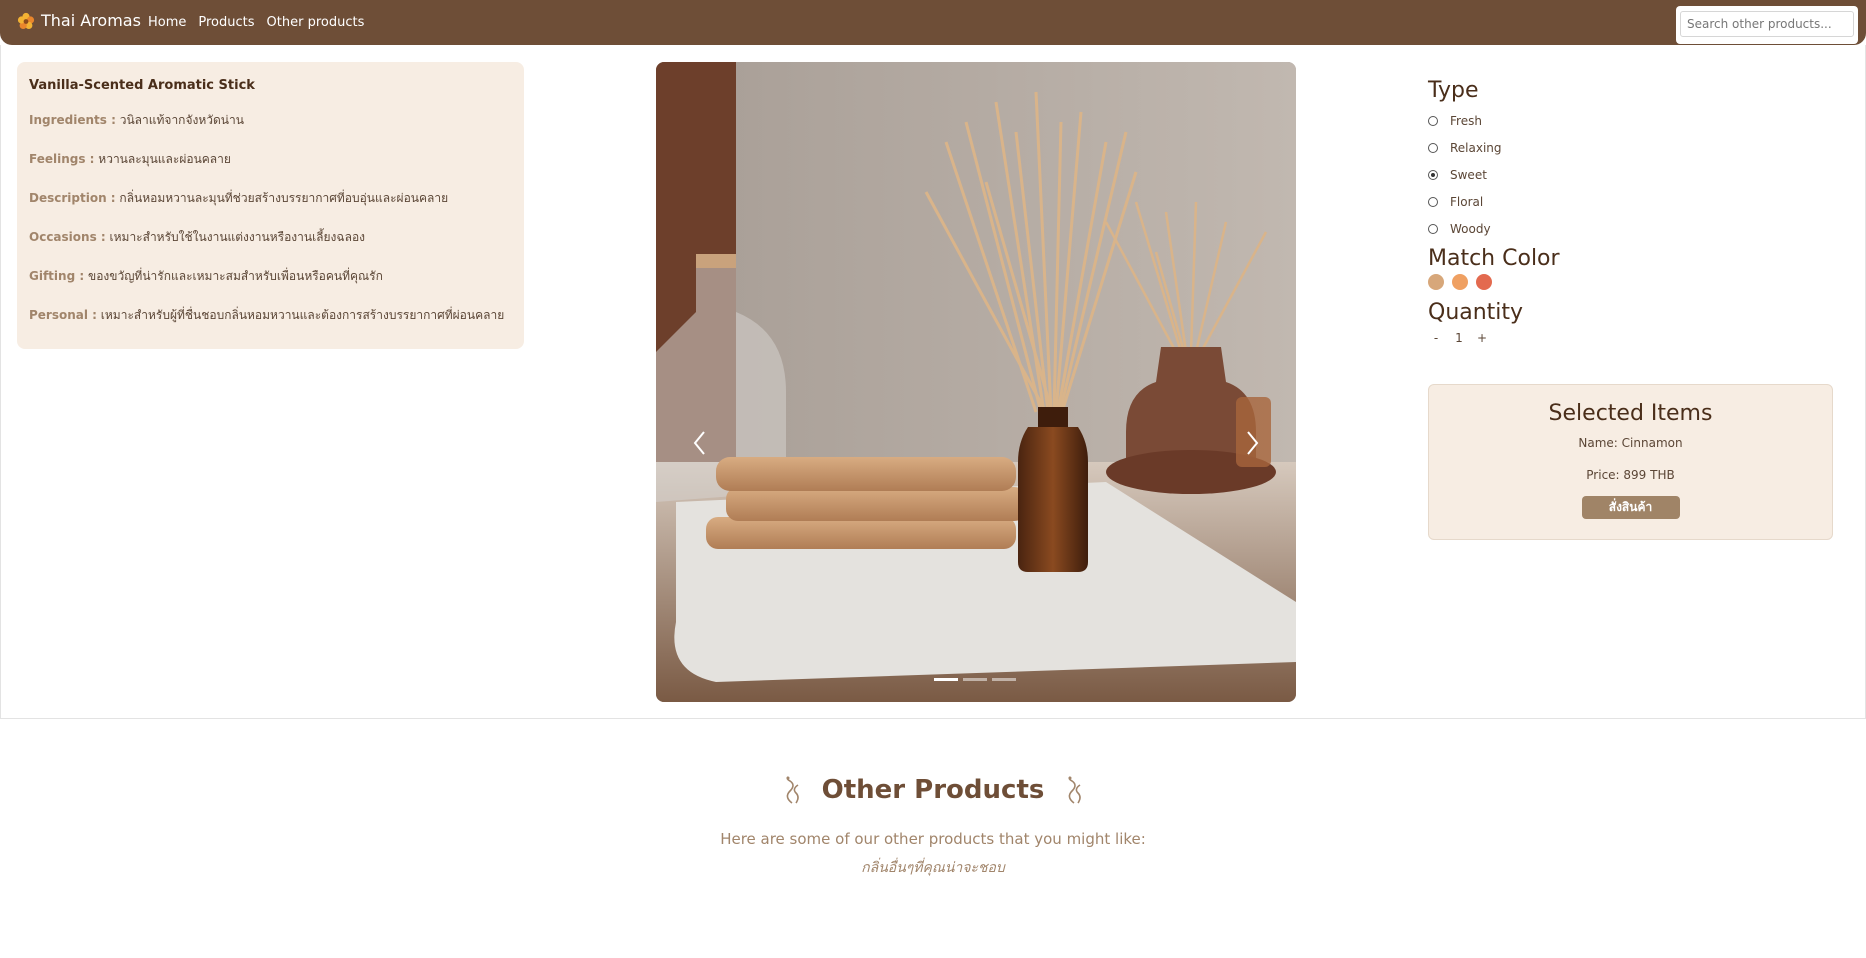 The width and height of the screenshot is (1866, 958). What do you see at coordinates (1630, 120) in the screenshot?
I see `type-option-fresh: Fresh` at bounding box center [1630, 120].